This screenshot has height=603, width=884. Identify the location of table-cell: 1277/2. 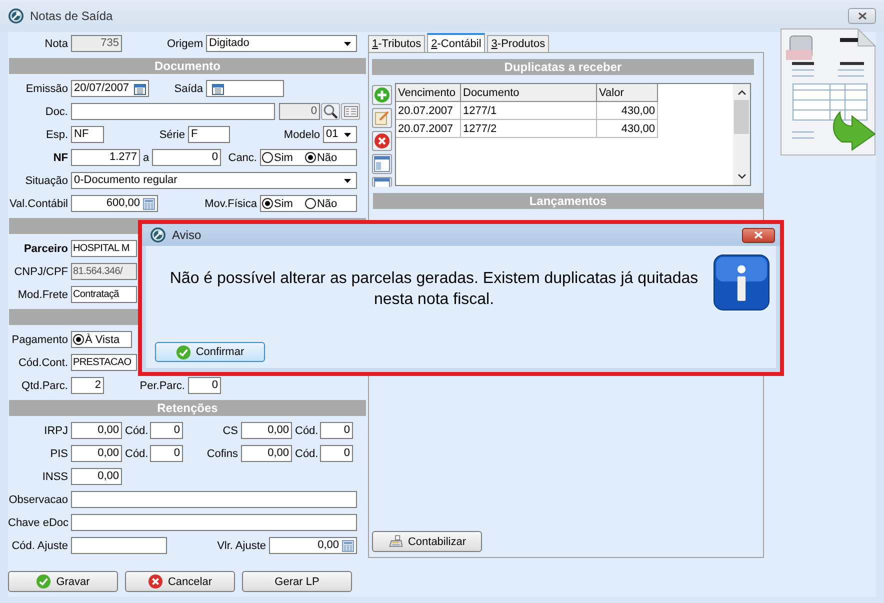
(528, 129).